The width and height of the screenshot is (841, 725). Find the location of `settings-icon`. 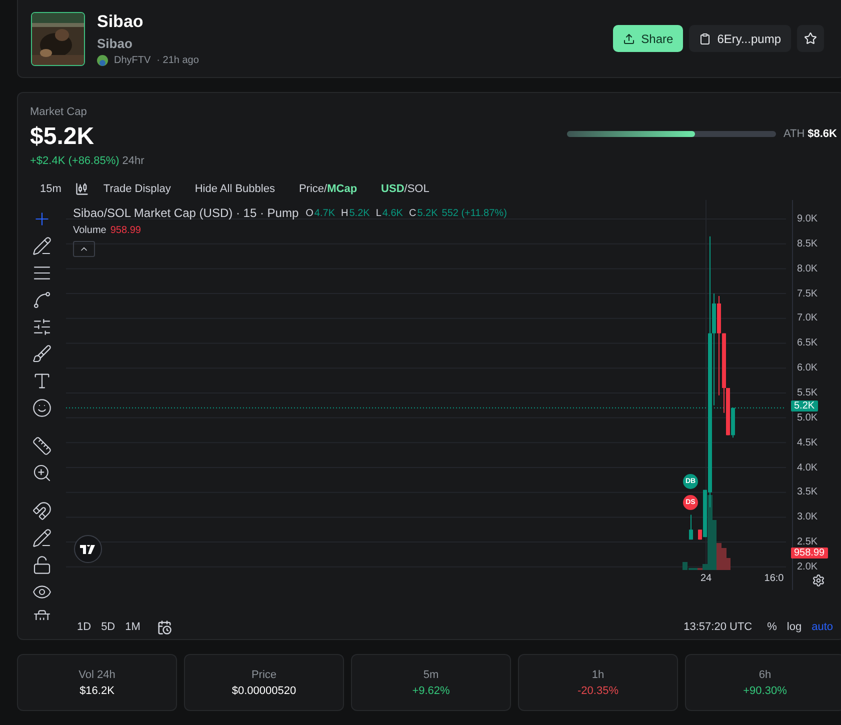

settings-icon is located at coordinates (818, 580).